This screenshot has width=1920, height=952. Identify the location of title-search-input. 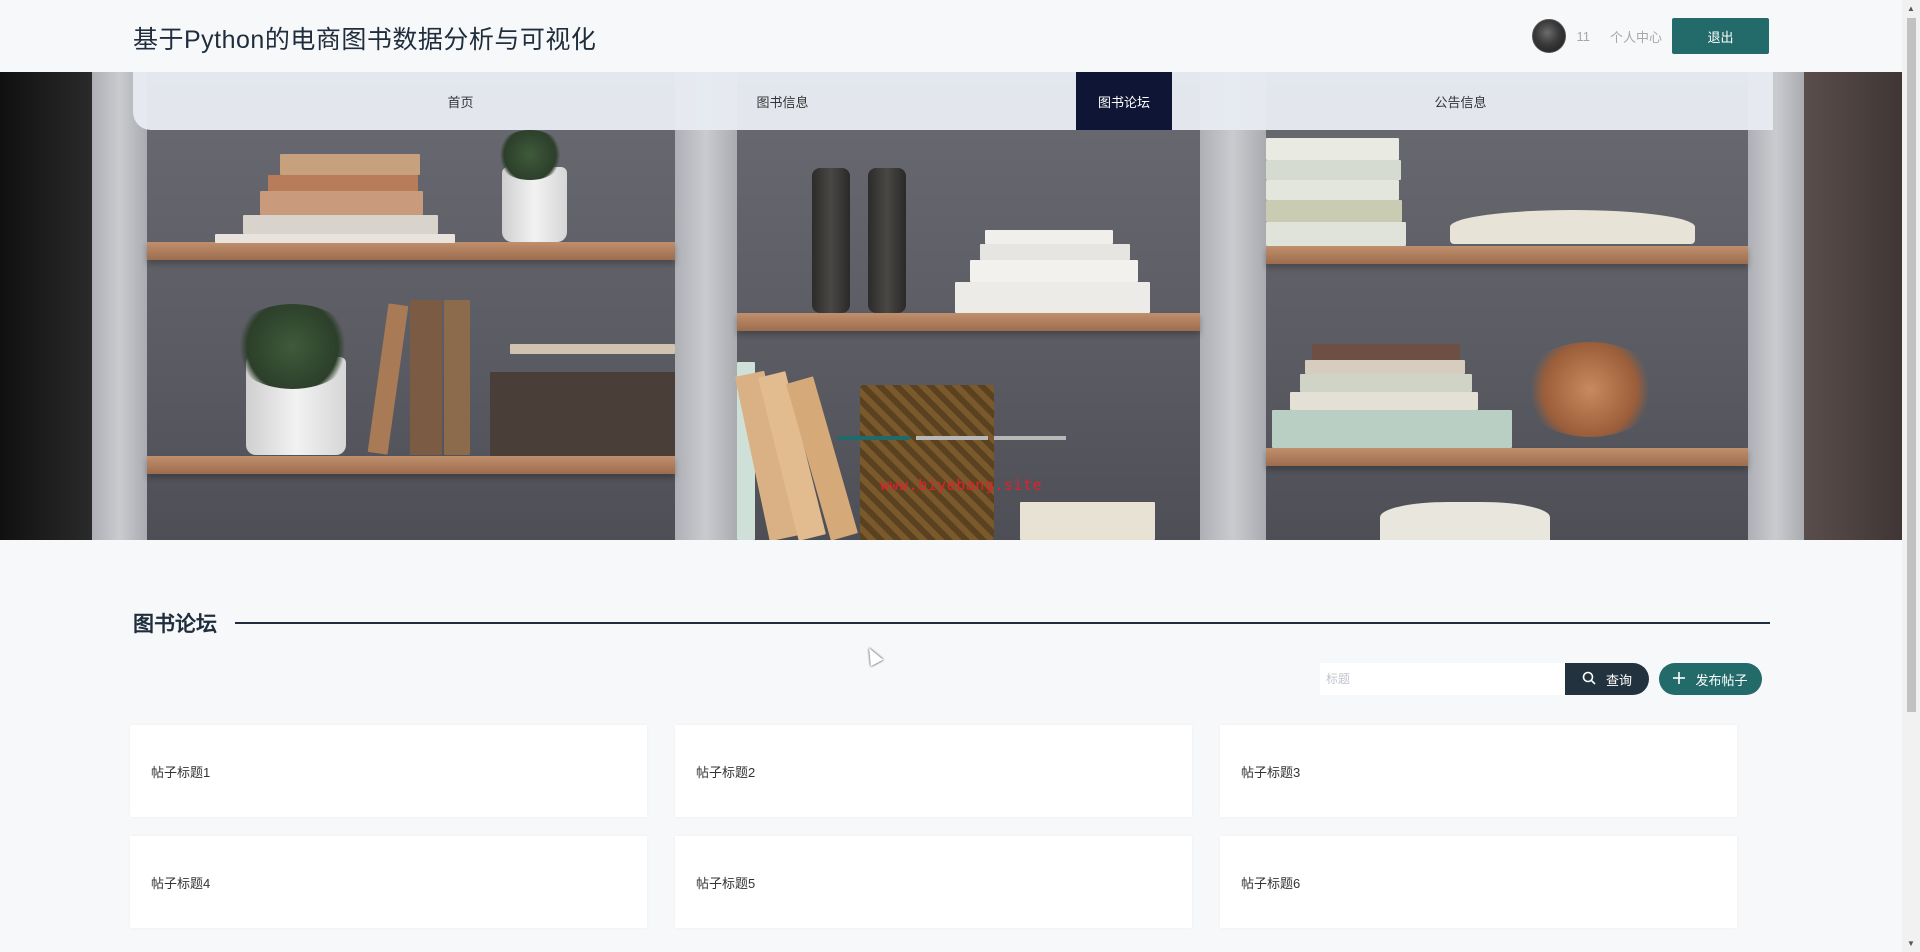
(1442, 679).